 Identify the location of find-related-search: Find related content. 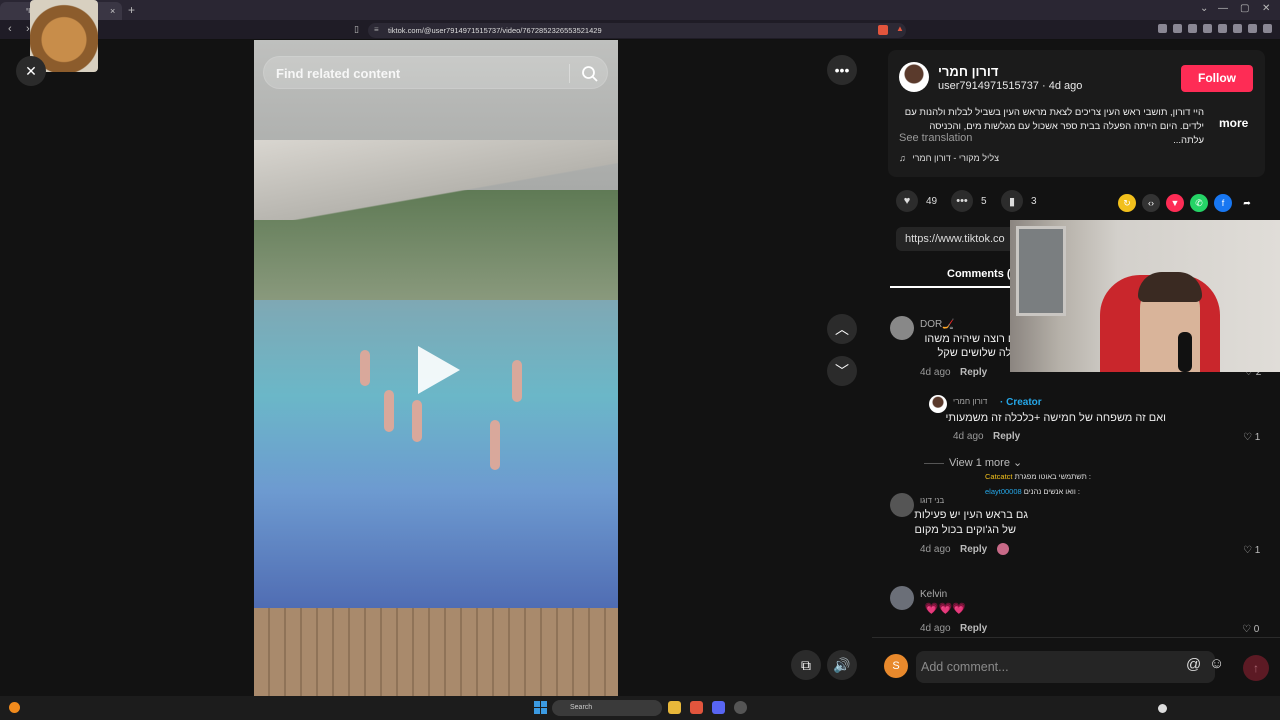
(435, 72).